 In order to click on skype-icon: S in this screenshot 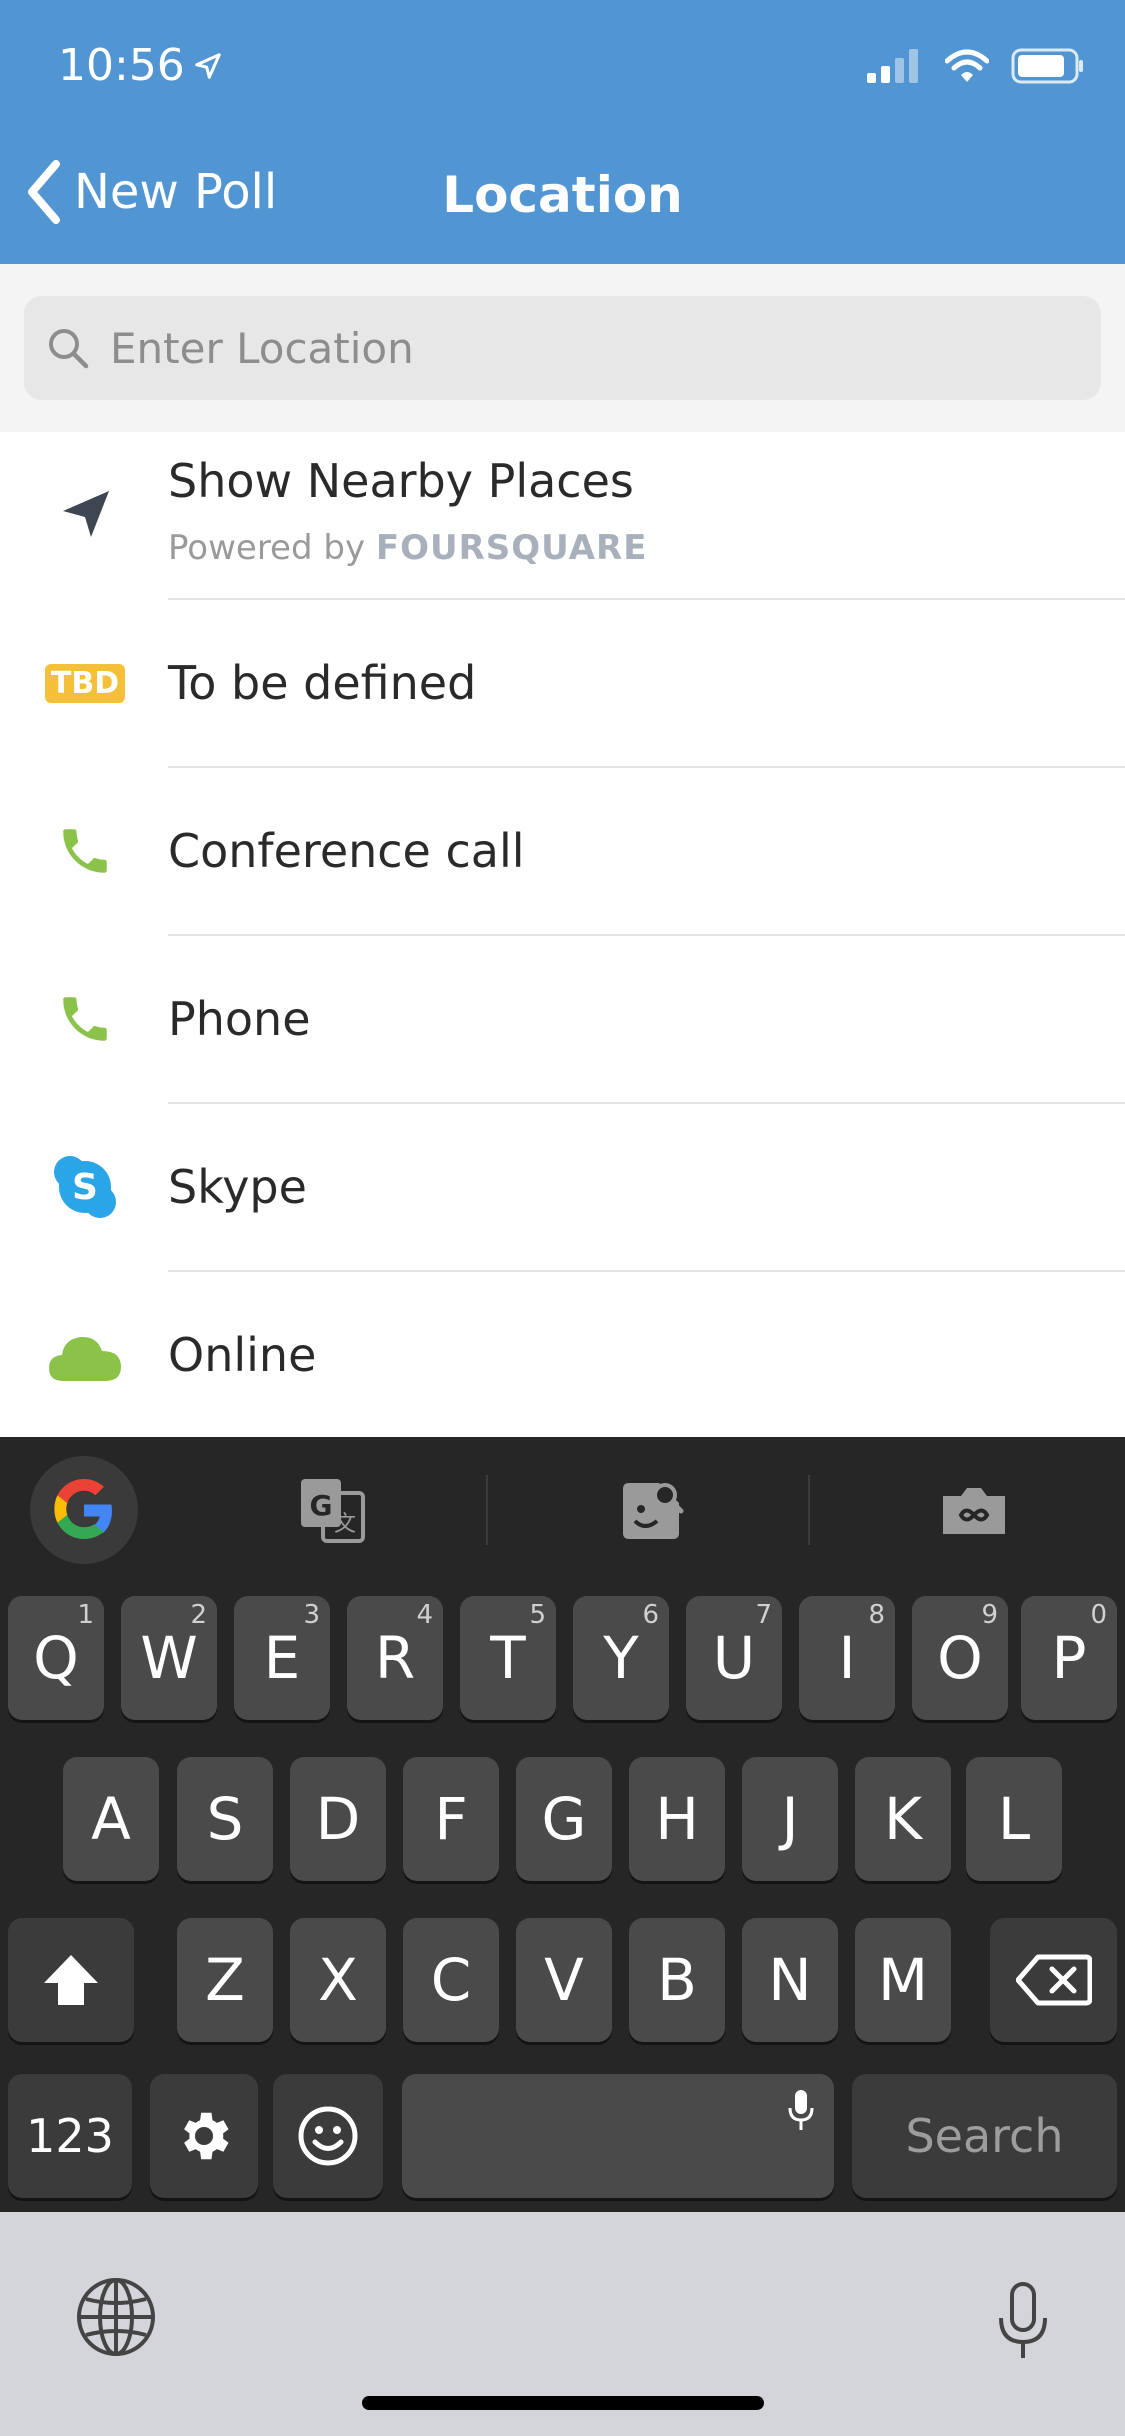, I will do `click(85, 1187)`.